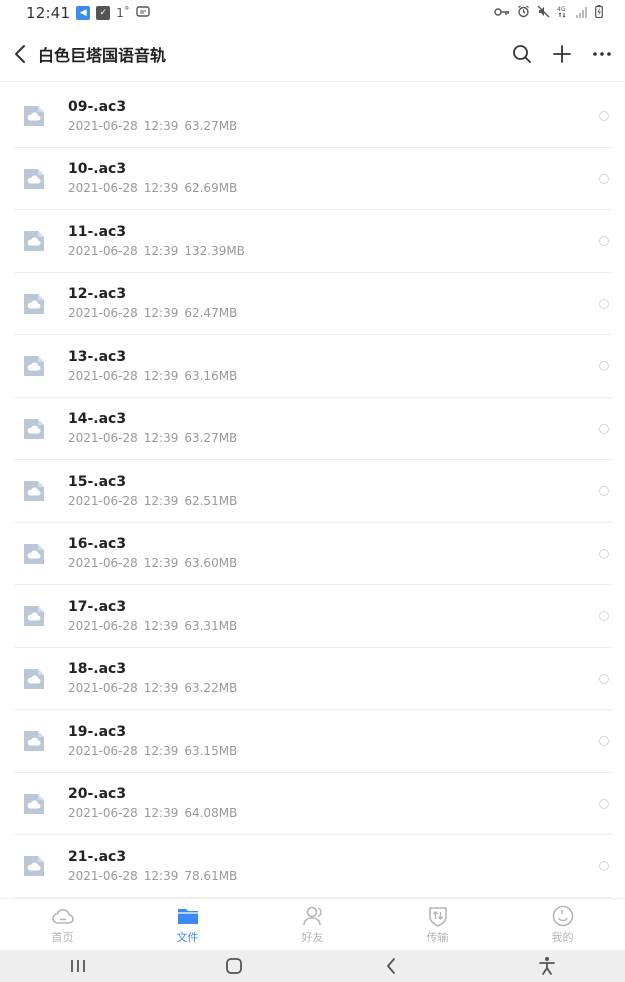 Image resolution: width=625 pixels, height=982 pixels. What do you see at coordinates (312, 366) in the screenshot?
I see `file-row: 13-.ac3 2021-06-28 12:39 63.16MB` at bounding box center [312, 366].